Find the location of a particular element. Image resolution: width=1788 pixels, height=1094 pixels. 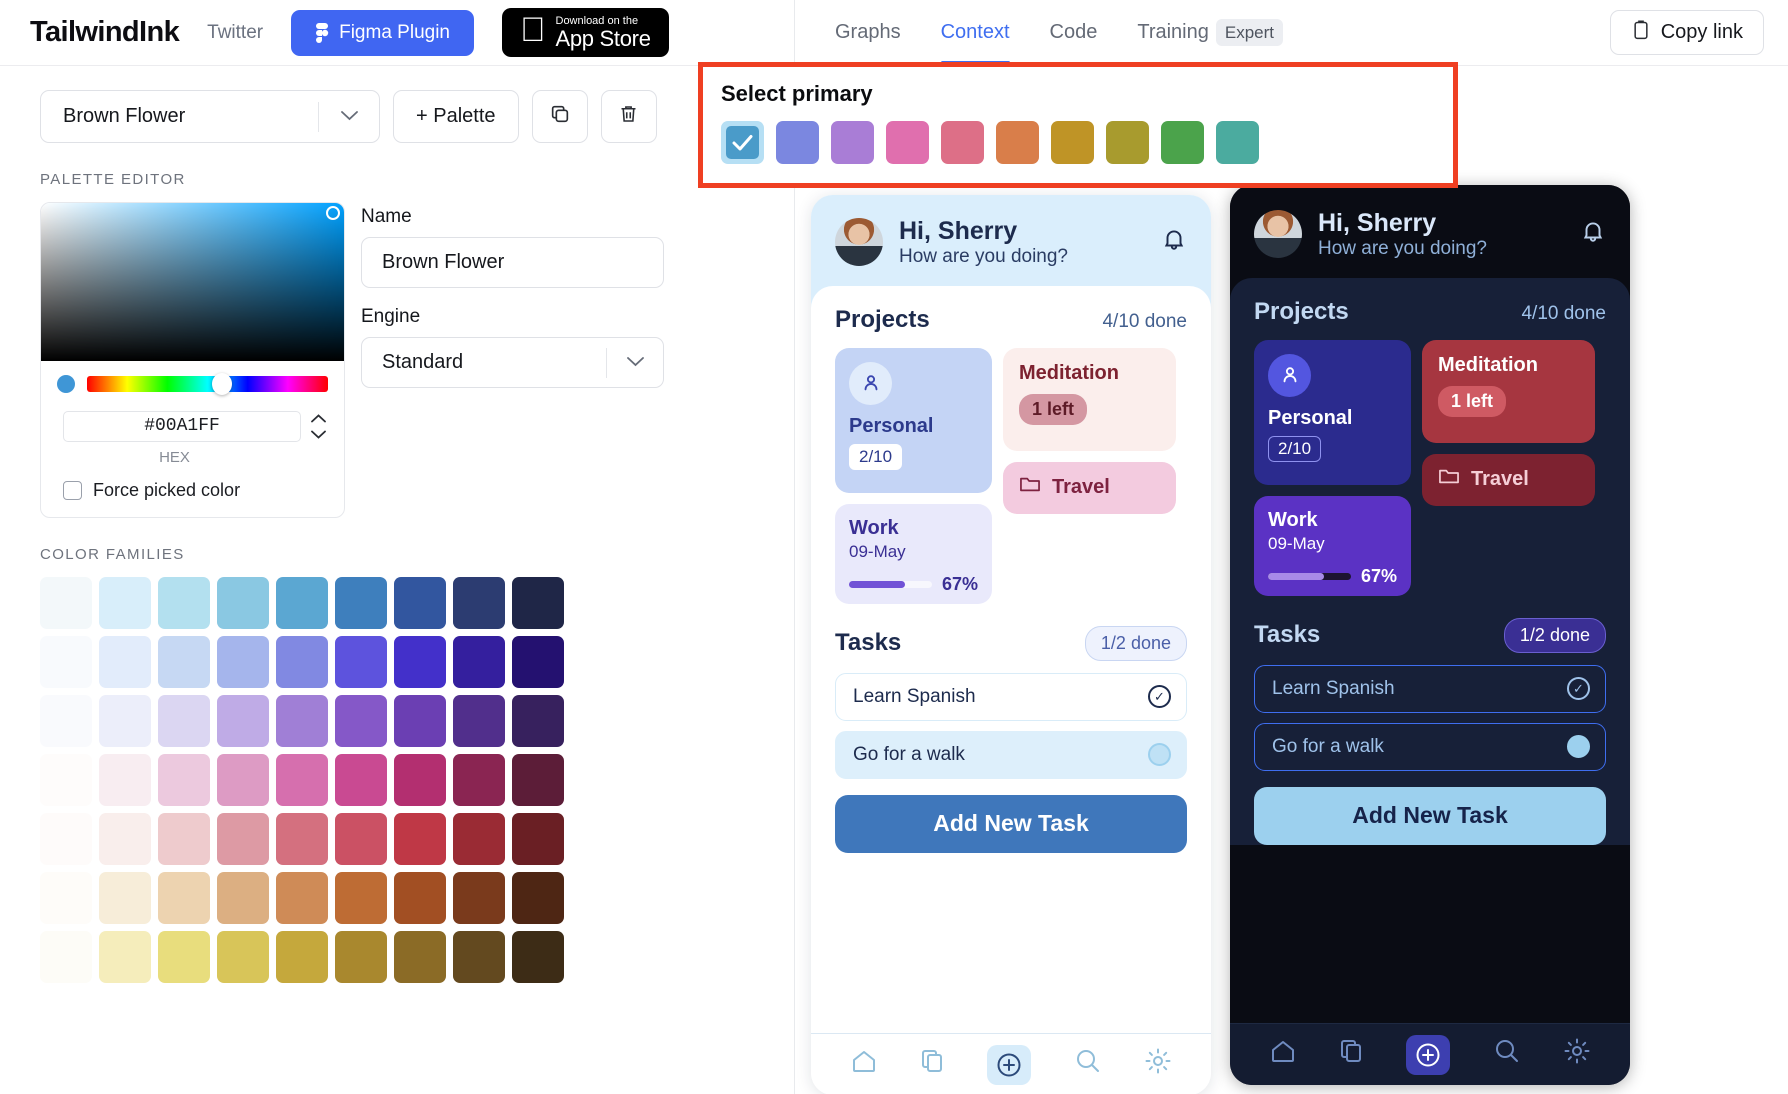

tab-training: Training Expert is located at coordinates (1210, 32).